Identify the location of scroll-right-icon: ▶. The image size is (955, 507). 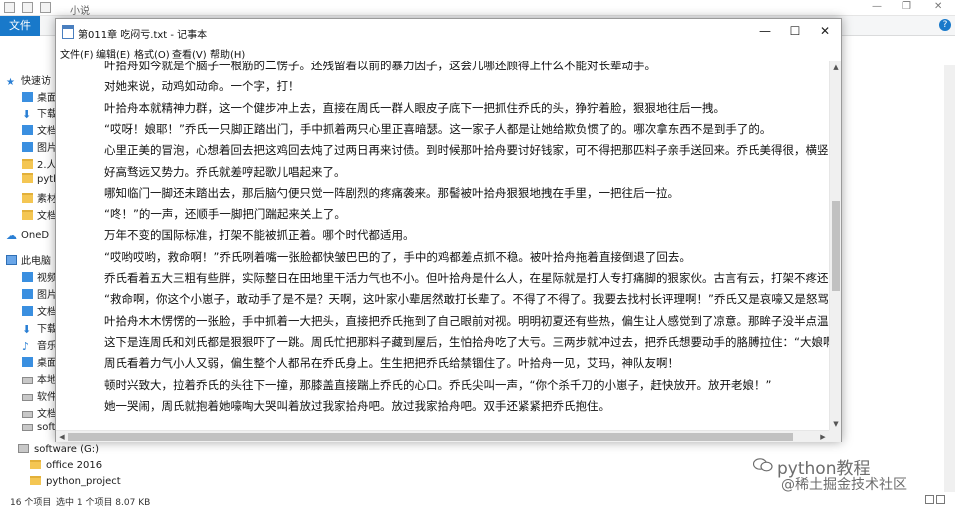
(823, 437).